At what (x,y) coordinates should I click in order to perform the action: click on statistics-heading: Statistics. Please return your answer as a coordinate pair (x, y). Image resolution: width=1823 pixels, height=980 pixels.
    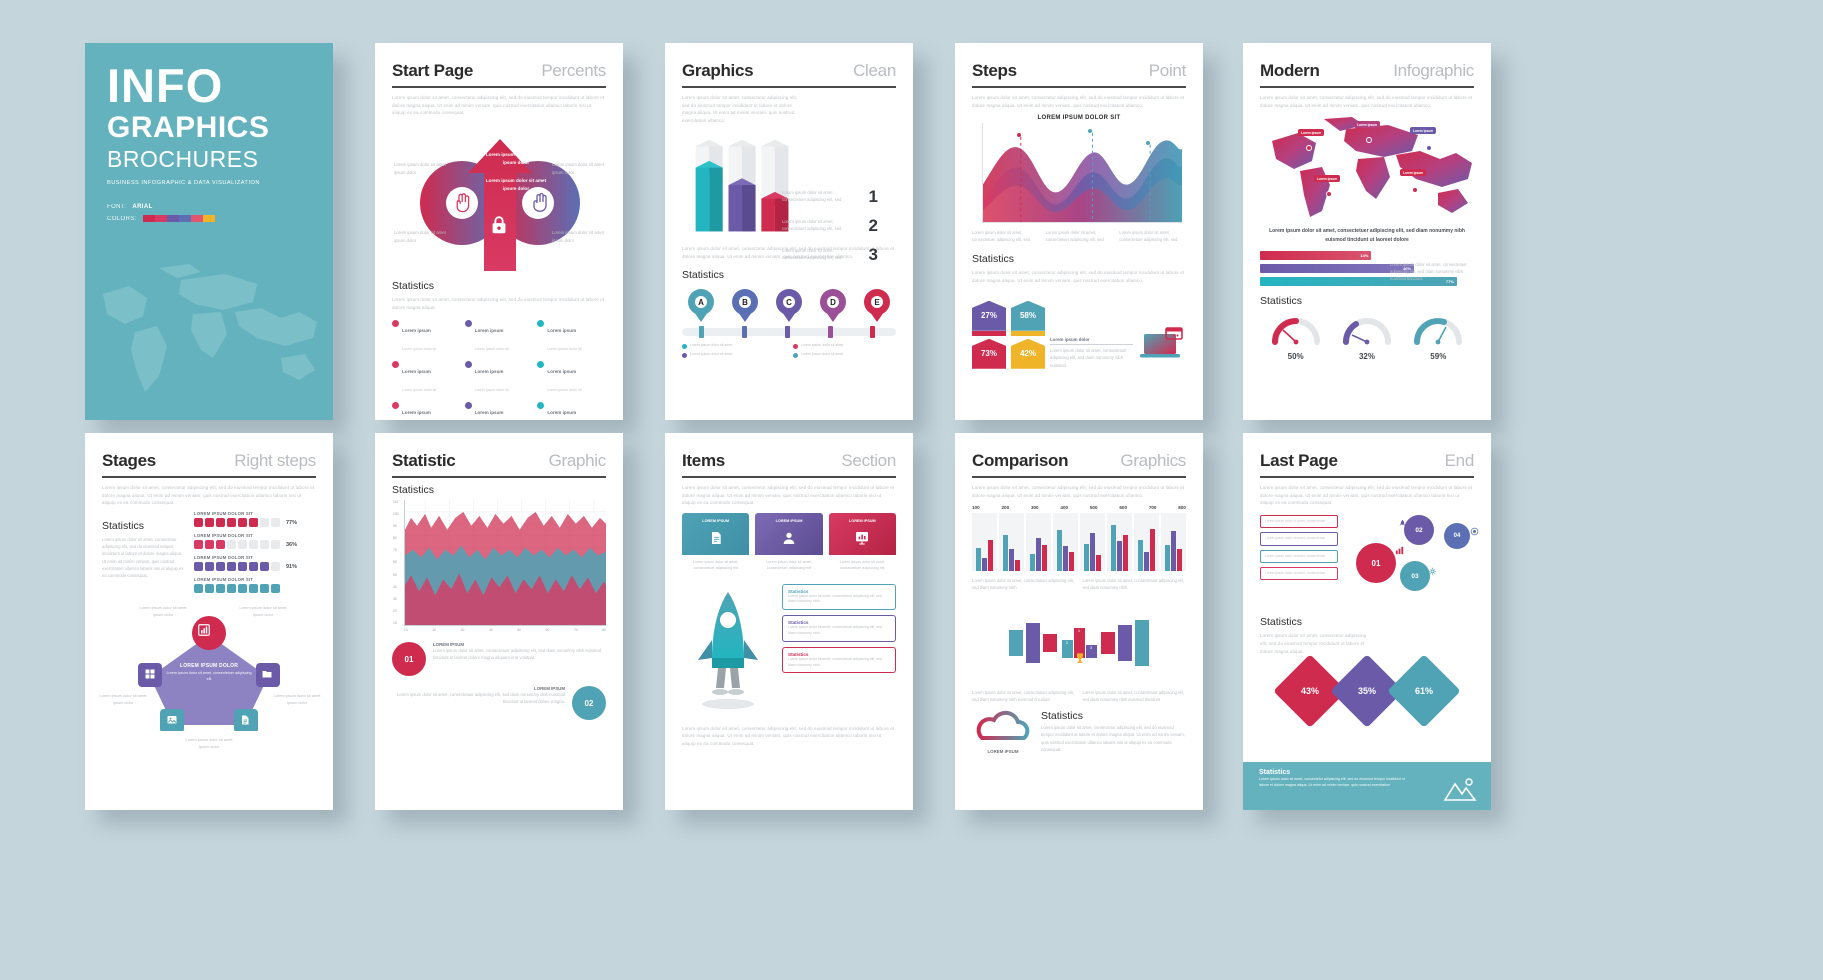
    Looking at the image, I should click on (993, 259).